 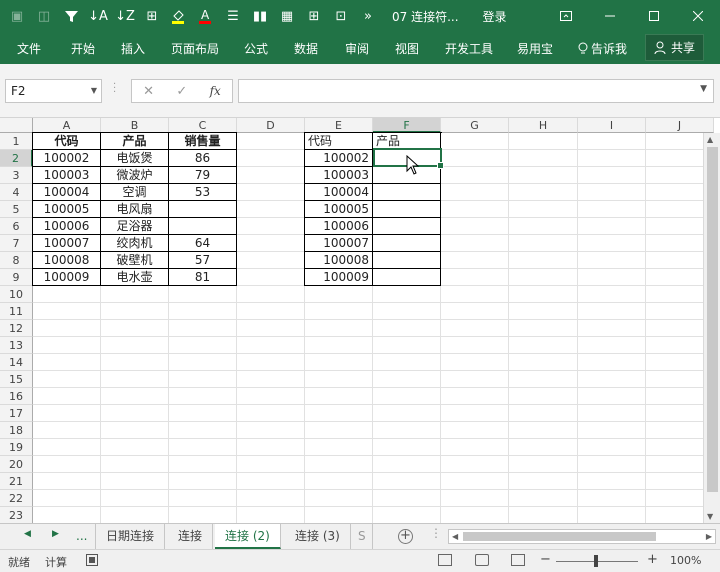 What do you see at coordinates (543, 125) in the screenshot?
I see `column-header-h: H` at bounding box center [543, 125].